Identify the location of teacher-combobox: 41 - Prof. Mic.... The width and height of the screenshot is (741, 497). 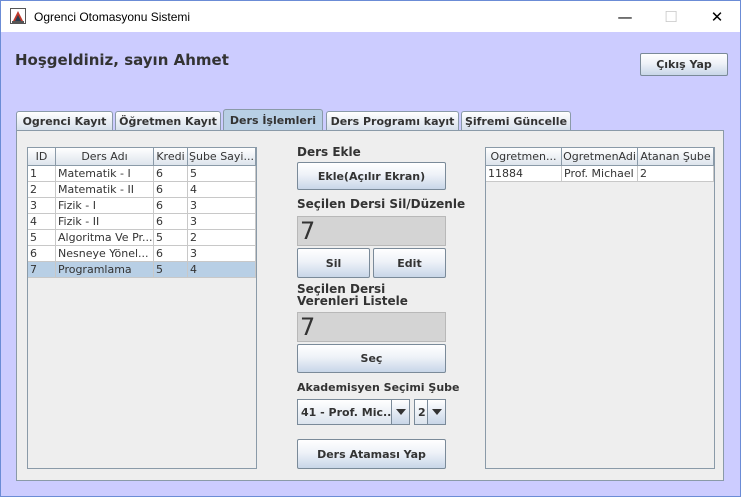
(353, 412).